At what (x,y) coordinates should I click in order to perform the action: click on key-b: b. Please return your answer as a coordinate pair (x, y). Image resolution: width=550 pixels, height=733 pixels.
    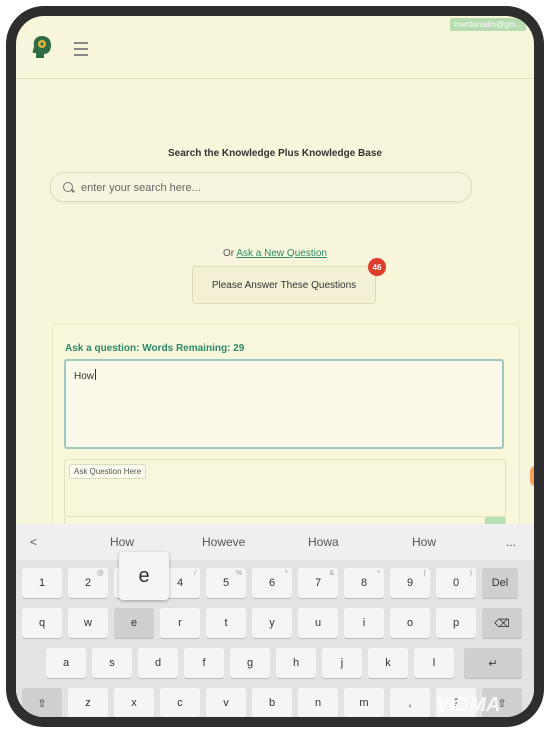
    Looking at the image, I should click on (272, 702).